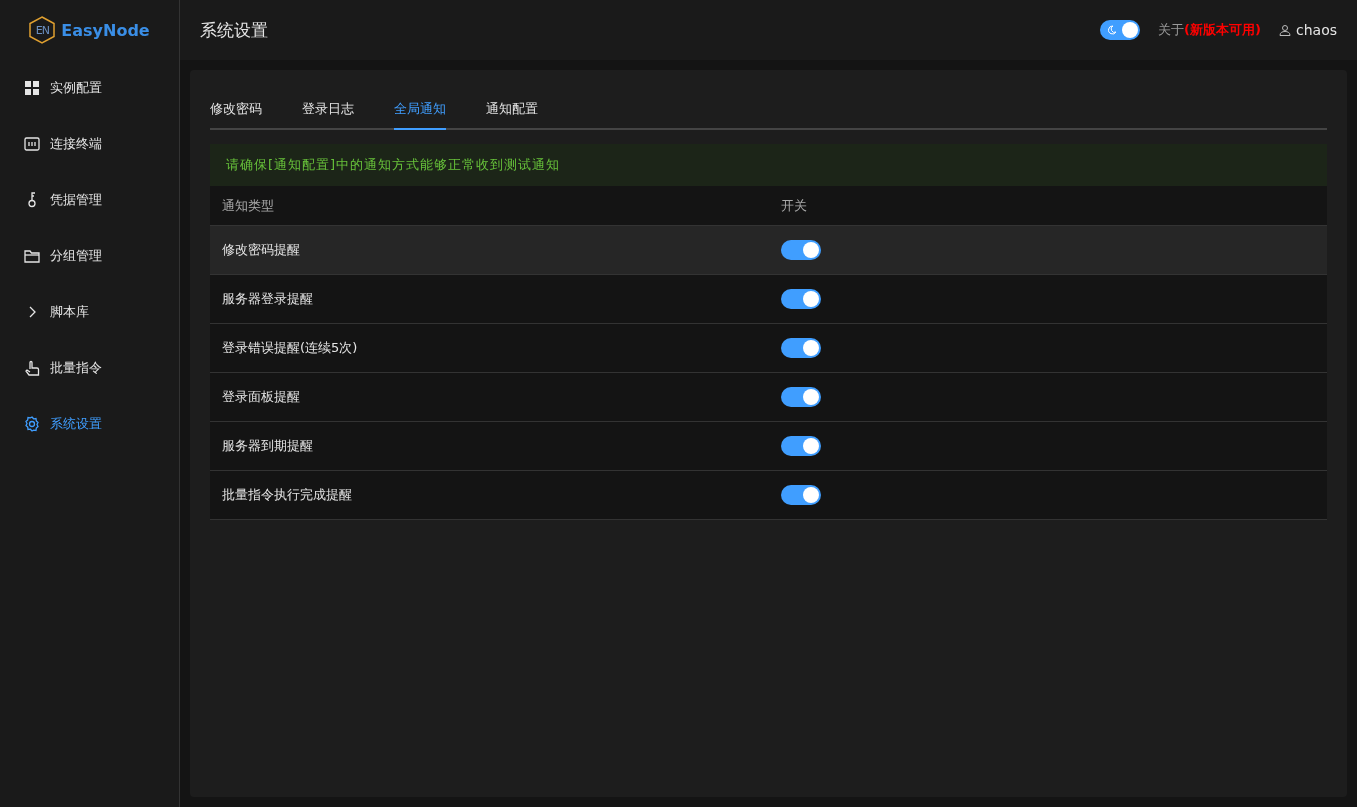  Describe the element at coordinates (1209, 30) in the screenshot. I see `about-link: 关于(新版本可用)` at that location.